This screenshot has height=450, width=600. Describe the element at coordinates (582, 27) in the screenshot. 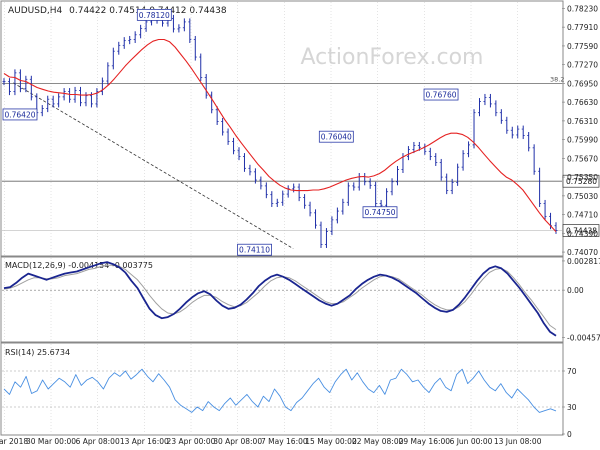

I see `y-tick-label: 0.77910` at that location.